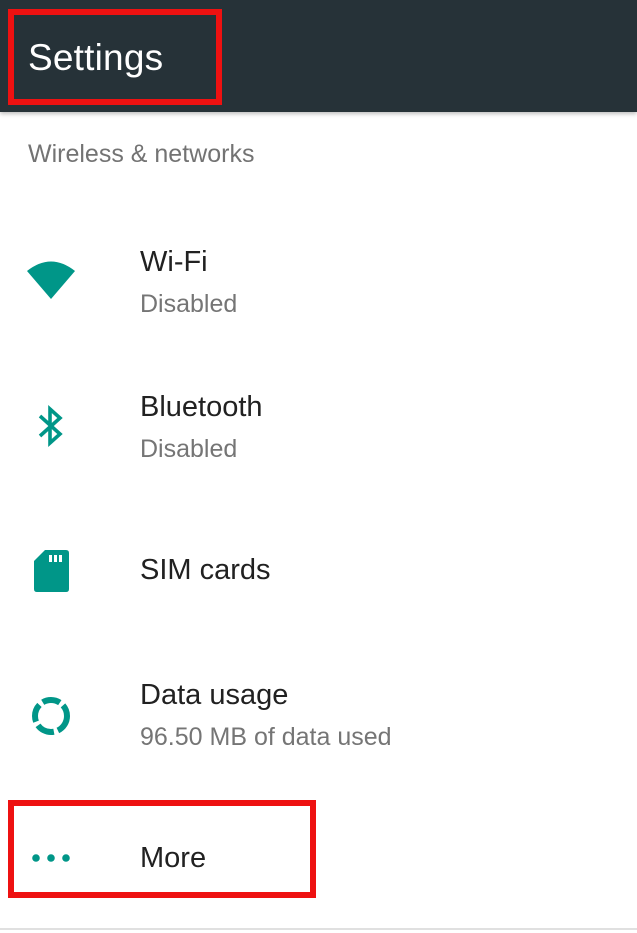 Image resolution: width=637 pixels, height=933 pixels. Describe the element at coordinates (205, 570) in the screenshot. I see `settings-item-title: SIM cards` at that location.